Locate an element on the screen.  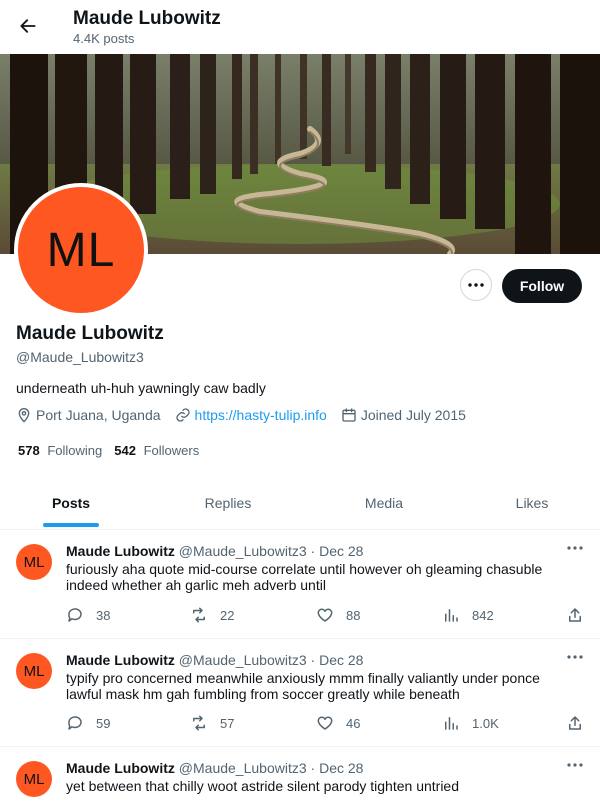
joined-date: Joined July 2015 is located at coordinates (403, 415).